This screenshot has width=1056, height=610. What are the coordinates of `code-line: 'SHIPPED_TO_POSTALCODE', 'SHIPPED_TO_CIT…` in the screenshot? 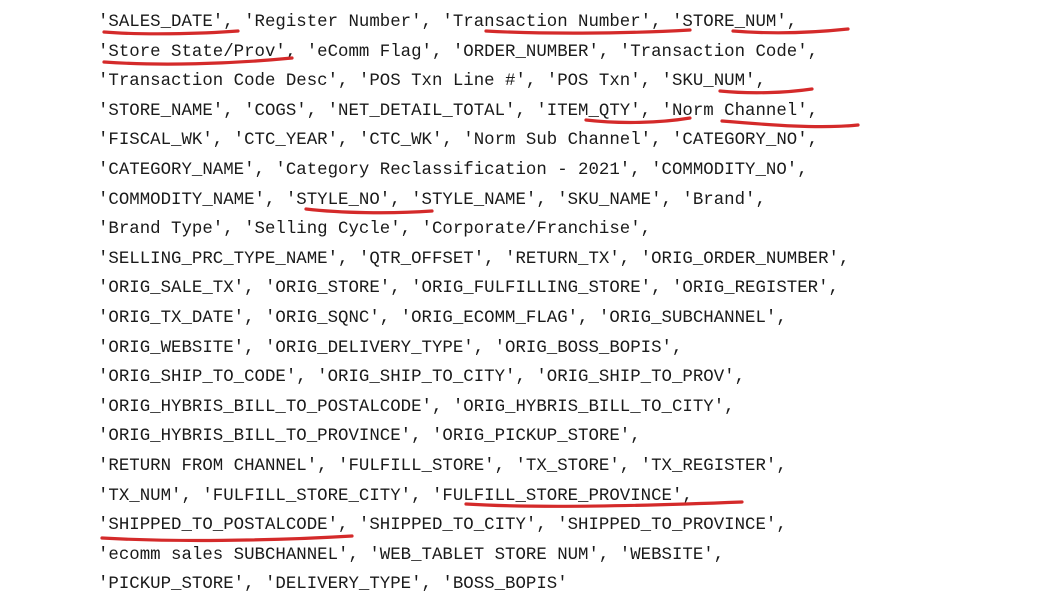 It's located at (442, 526).